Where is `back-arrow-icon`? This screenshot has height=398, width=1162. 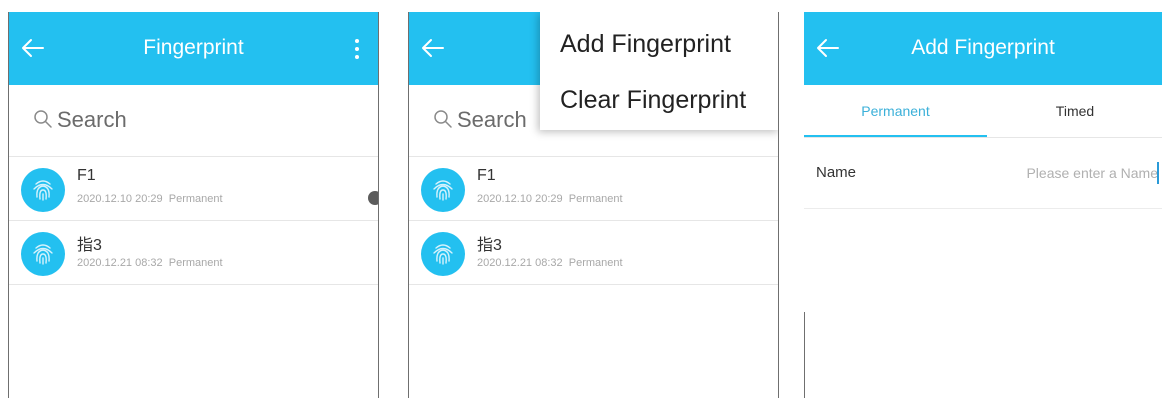
back-arrow-icon is located at coordinates (433, 48).